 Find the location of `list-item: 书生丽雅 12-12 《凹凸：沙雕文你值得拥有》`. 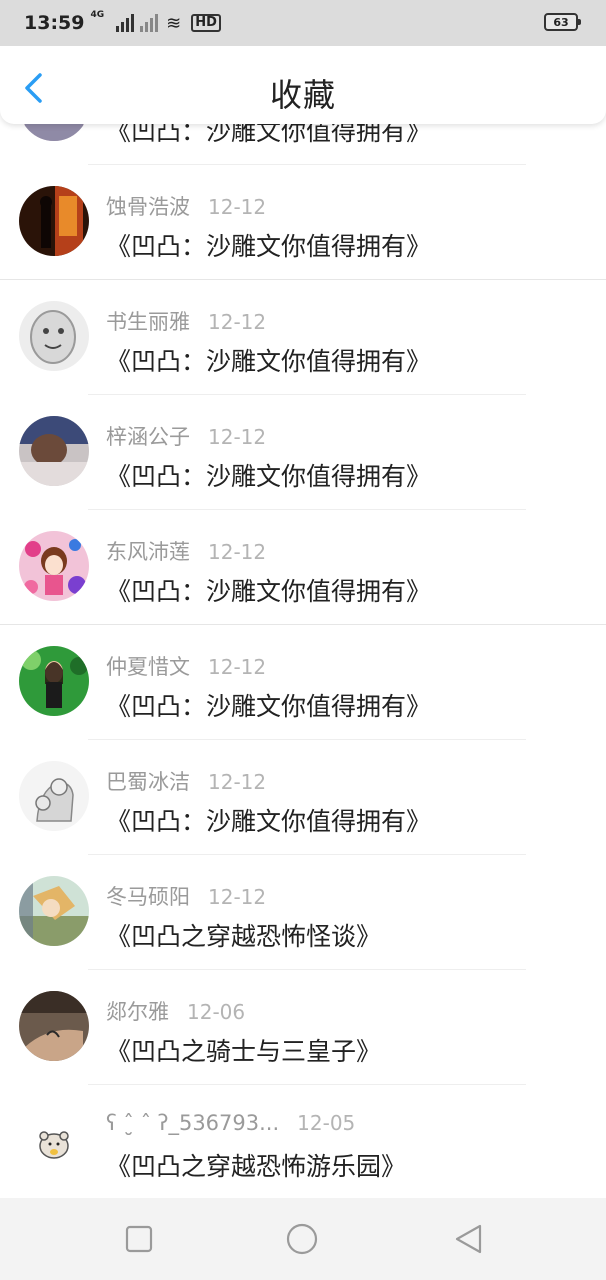

list-item: 书生丽雅 12-12 《凹凸：沙雕文你值得拥有》 is located at coordinates (303, 337).